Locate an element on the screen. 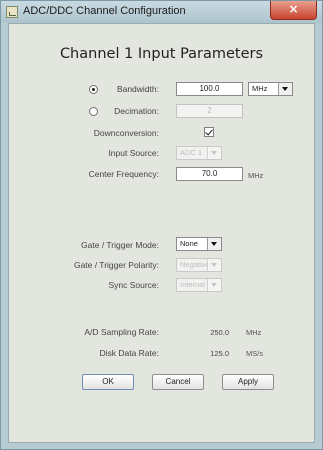 The height and width of the screenshot is (450, 323). cancel-button: Cancel is located at coordinates (178, 382).